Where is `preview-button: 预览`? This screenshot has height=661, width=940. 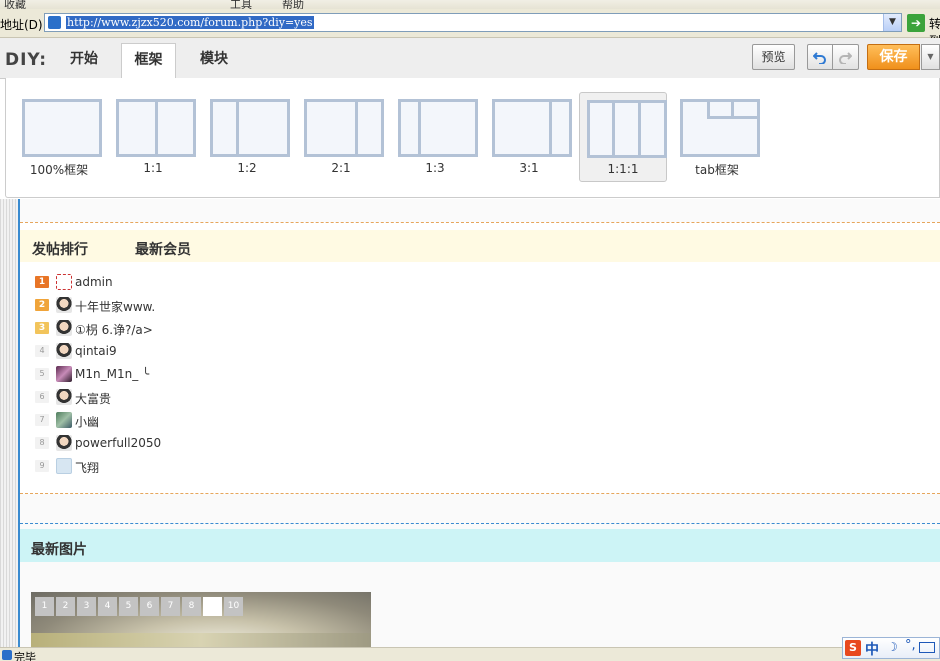 preview-button: 预览 is located at coordinates (773, 57).